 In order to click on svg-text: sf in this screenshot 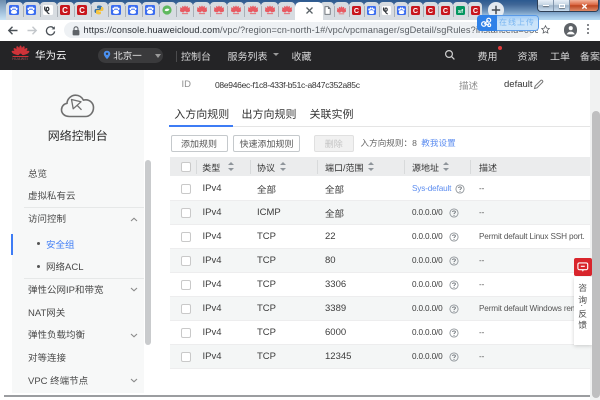, I will do `click(460, 11)`.